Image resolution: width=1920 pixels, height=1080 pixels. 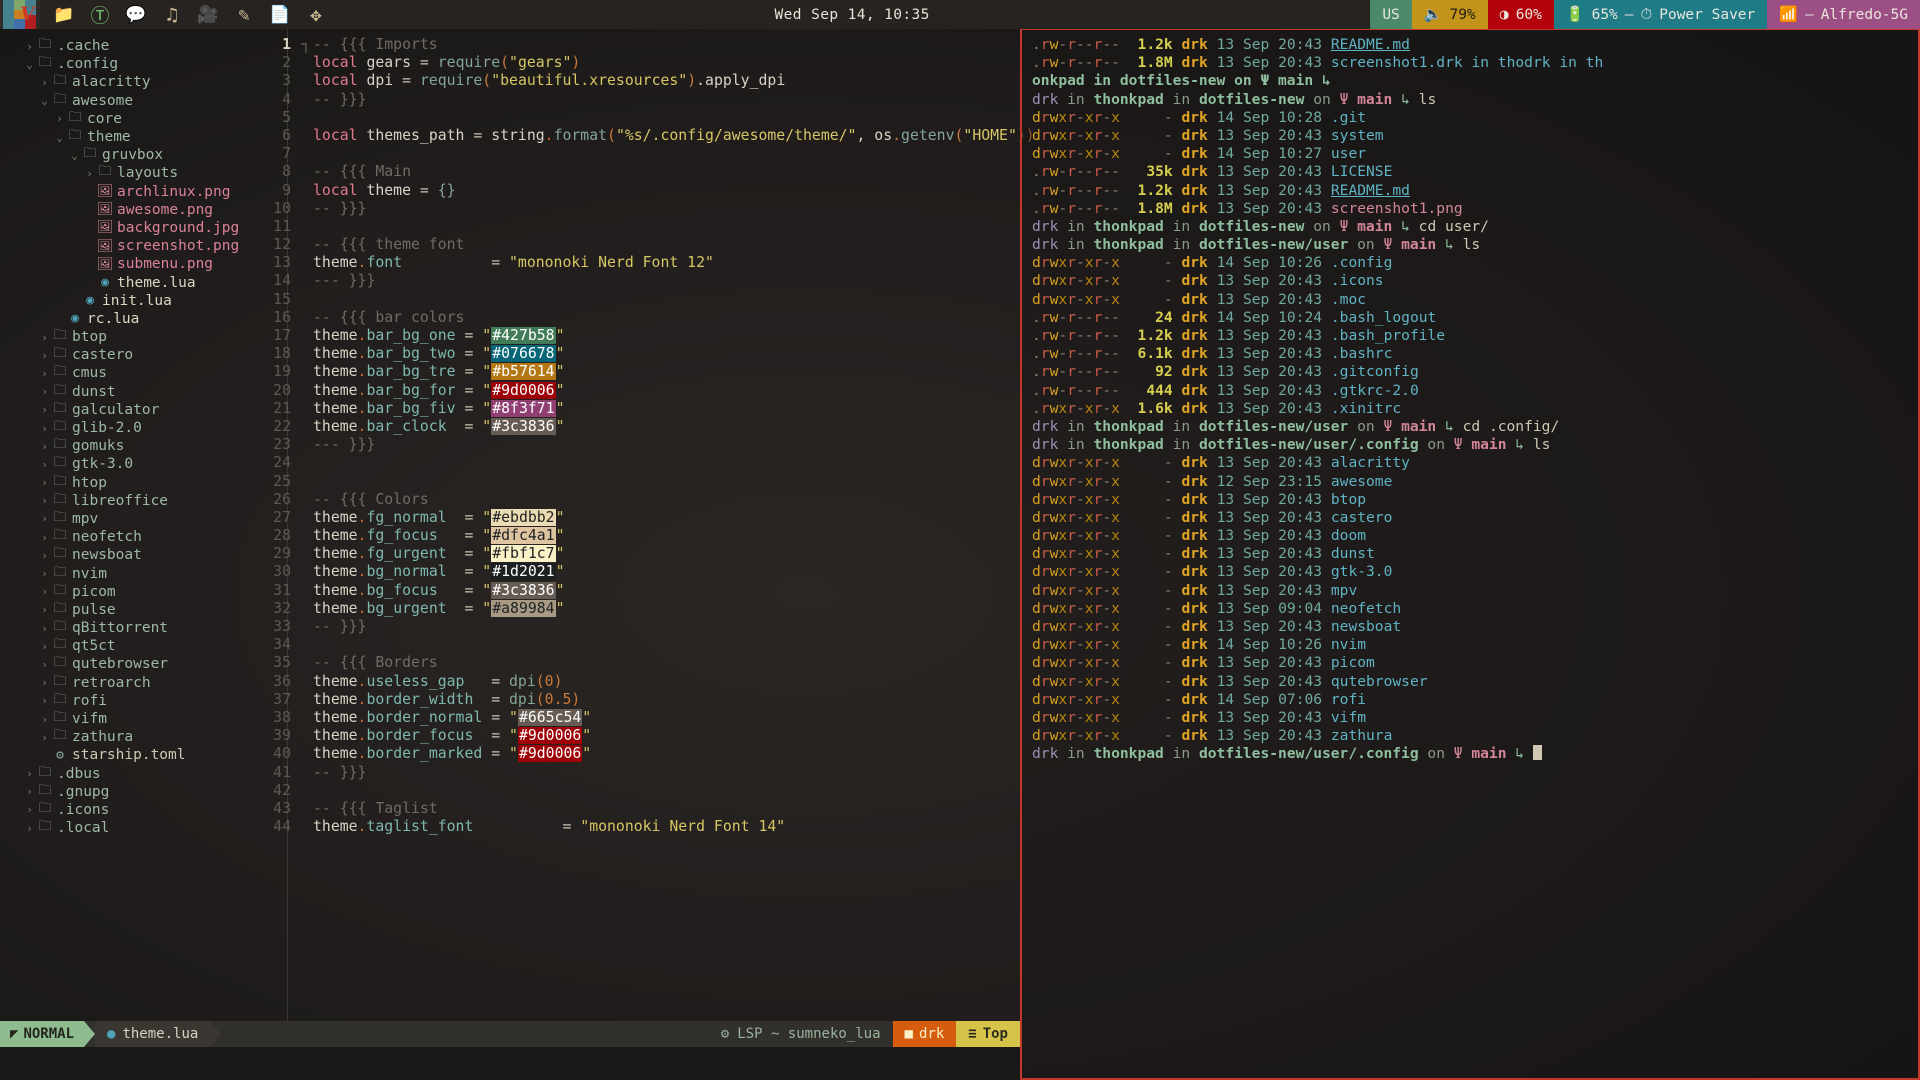 I want to click on tree-item-screenshot-png: 🖼 screenshot.png, so click(x=132, y=246).